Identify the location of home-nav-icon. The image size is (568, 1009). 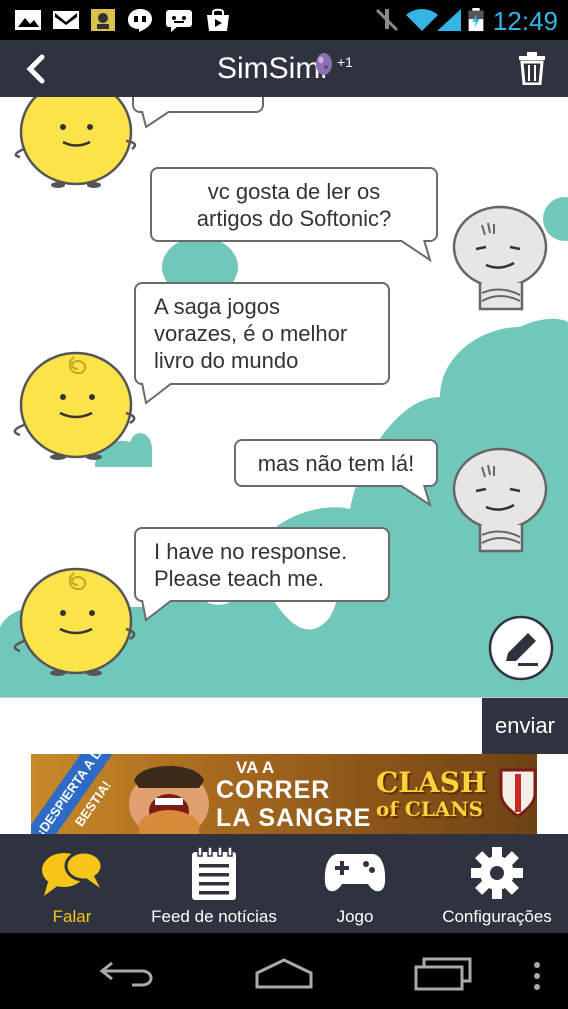
(284, 973).